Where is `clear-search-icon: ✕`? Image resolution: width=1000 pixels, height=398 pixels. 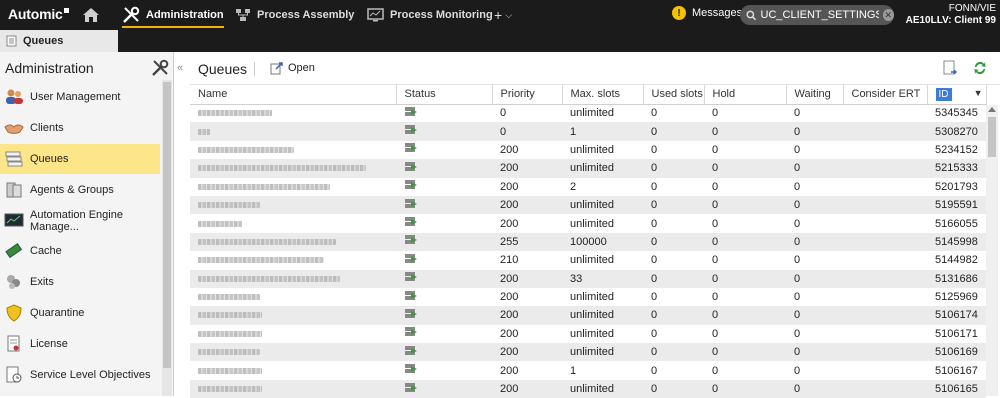
clear-search-icon: ✕ is located at coordinates (888, 15).